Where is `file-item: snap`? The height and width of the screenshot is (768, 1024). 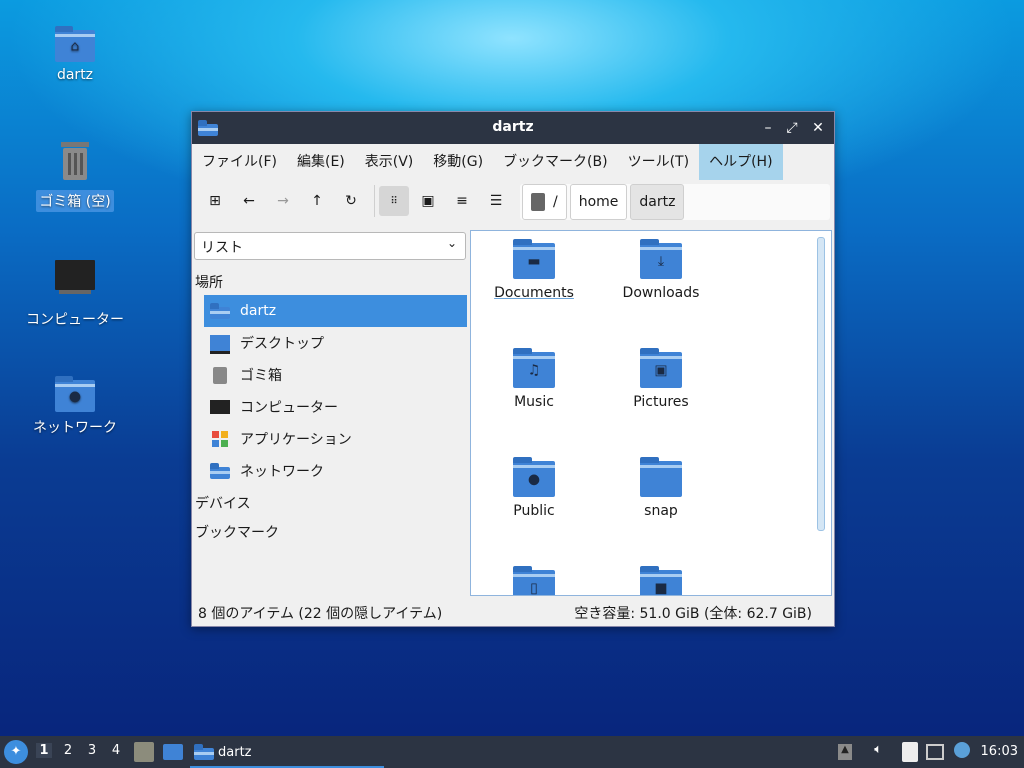
file-item: snap is located at coordinates (661, 488).